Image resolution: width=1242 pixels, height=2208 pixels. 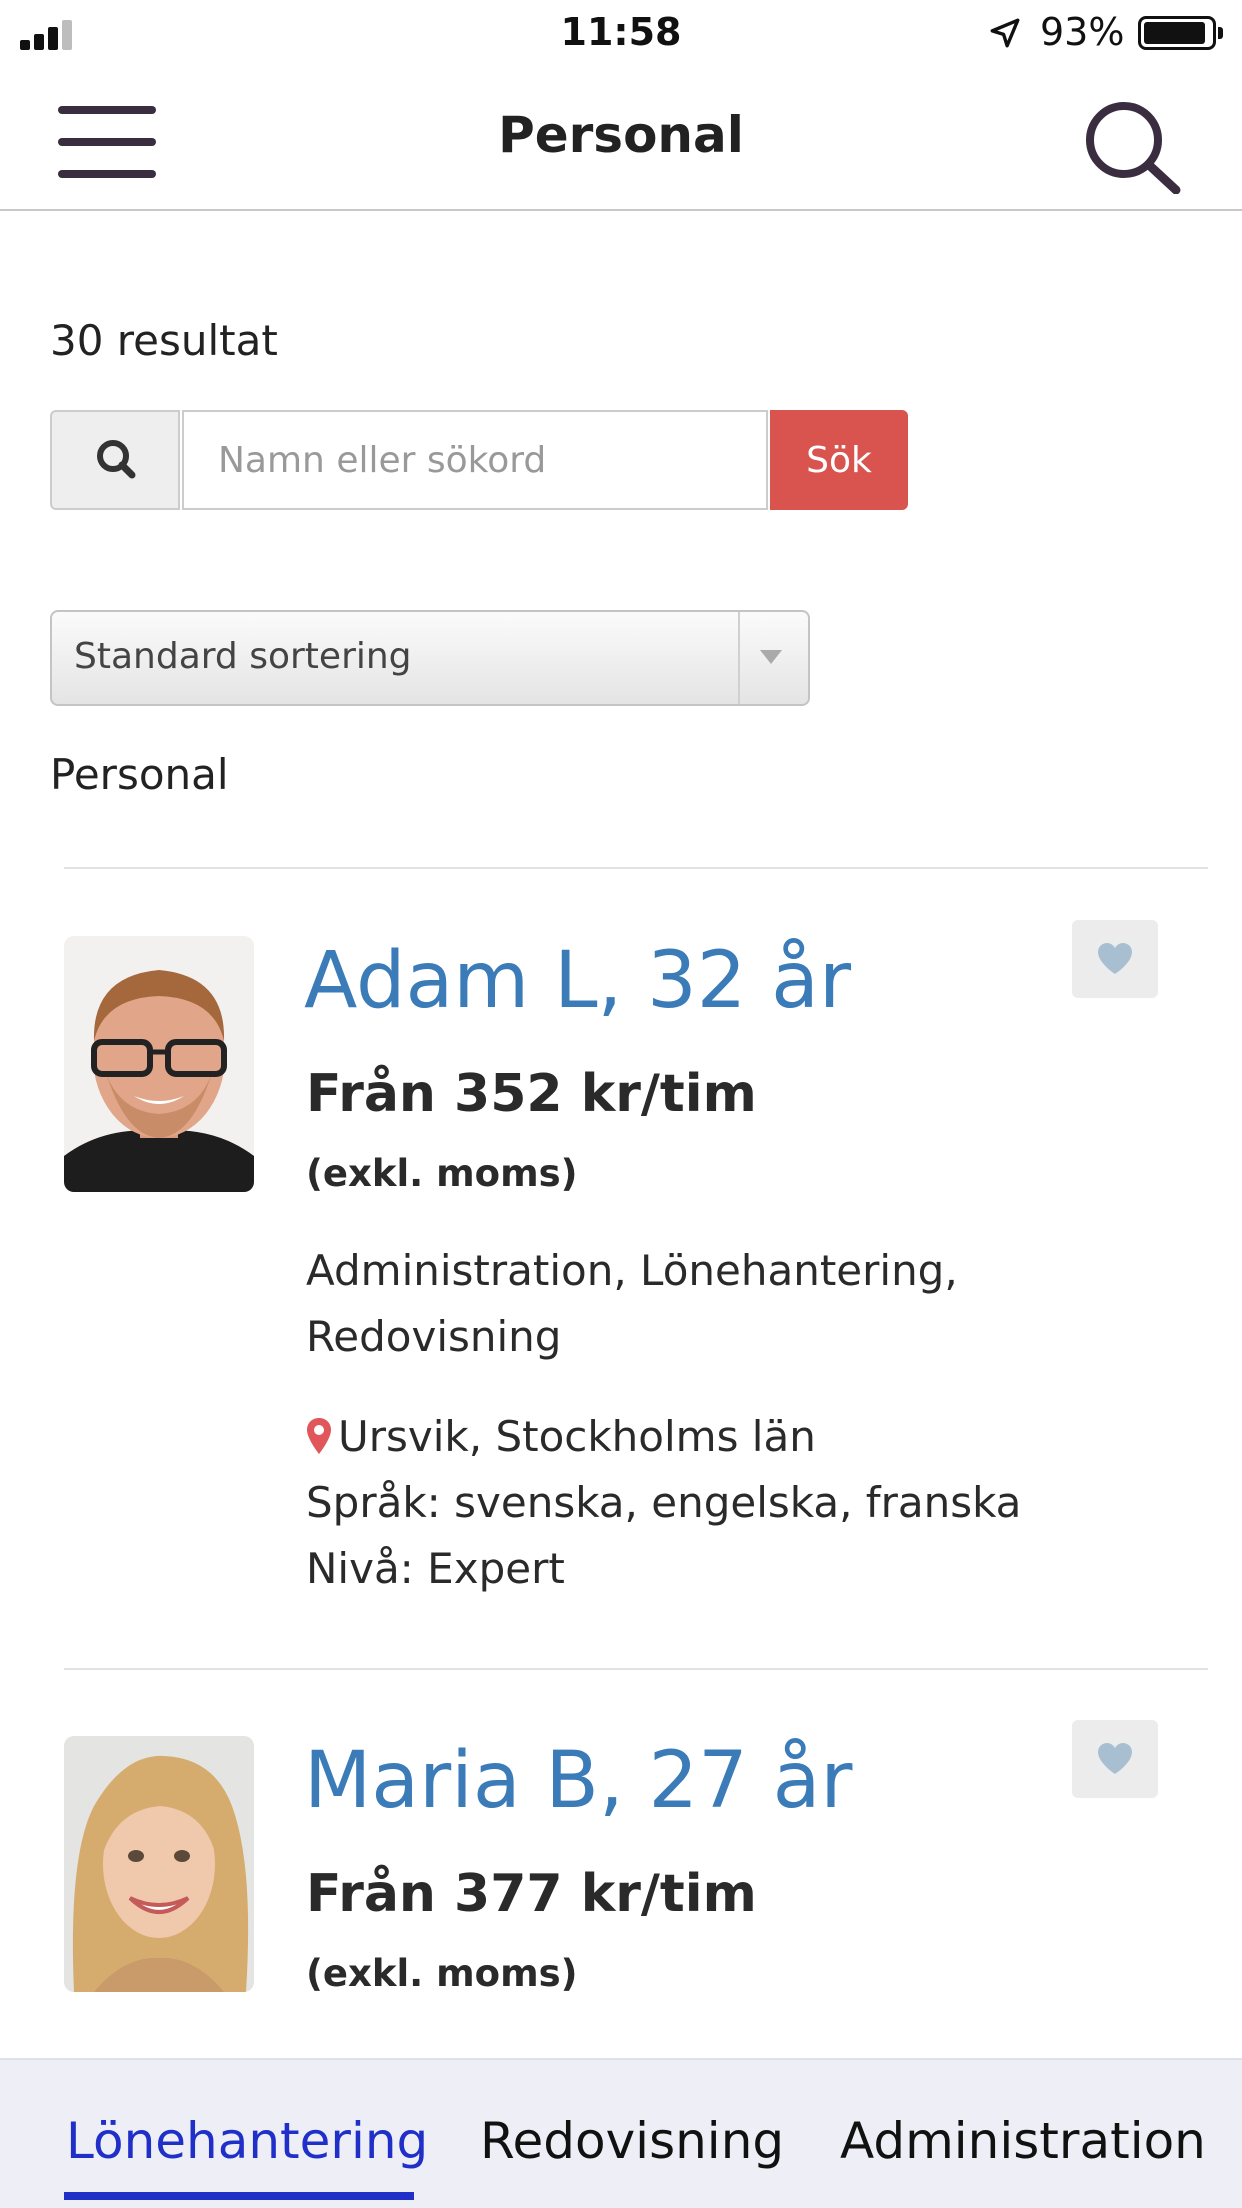 I want to click on location-pin-icon, so click(x=319, y=1436).